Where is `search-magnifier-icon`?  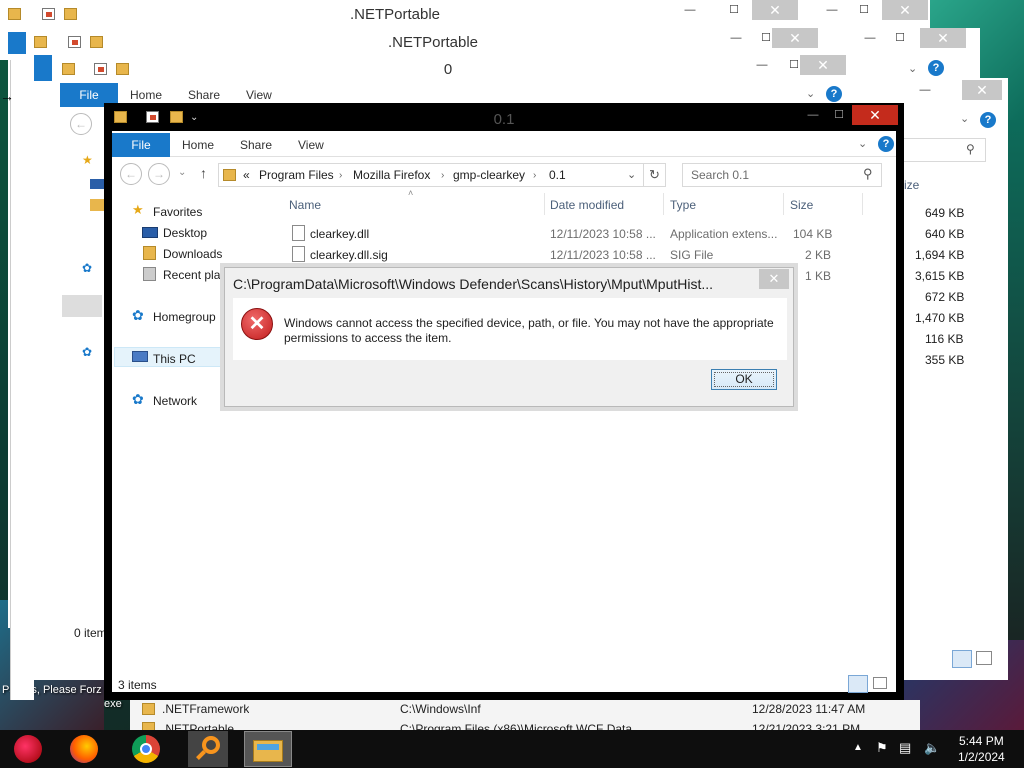
search-magnifier-icon is located at coordinates (208, 749).